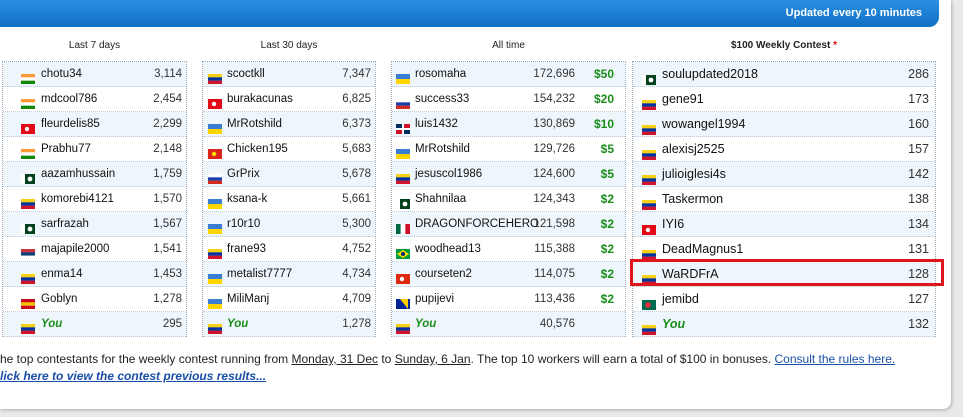  I want to click on score-value: 295, so click(172, 324).